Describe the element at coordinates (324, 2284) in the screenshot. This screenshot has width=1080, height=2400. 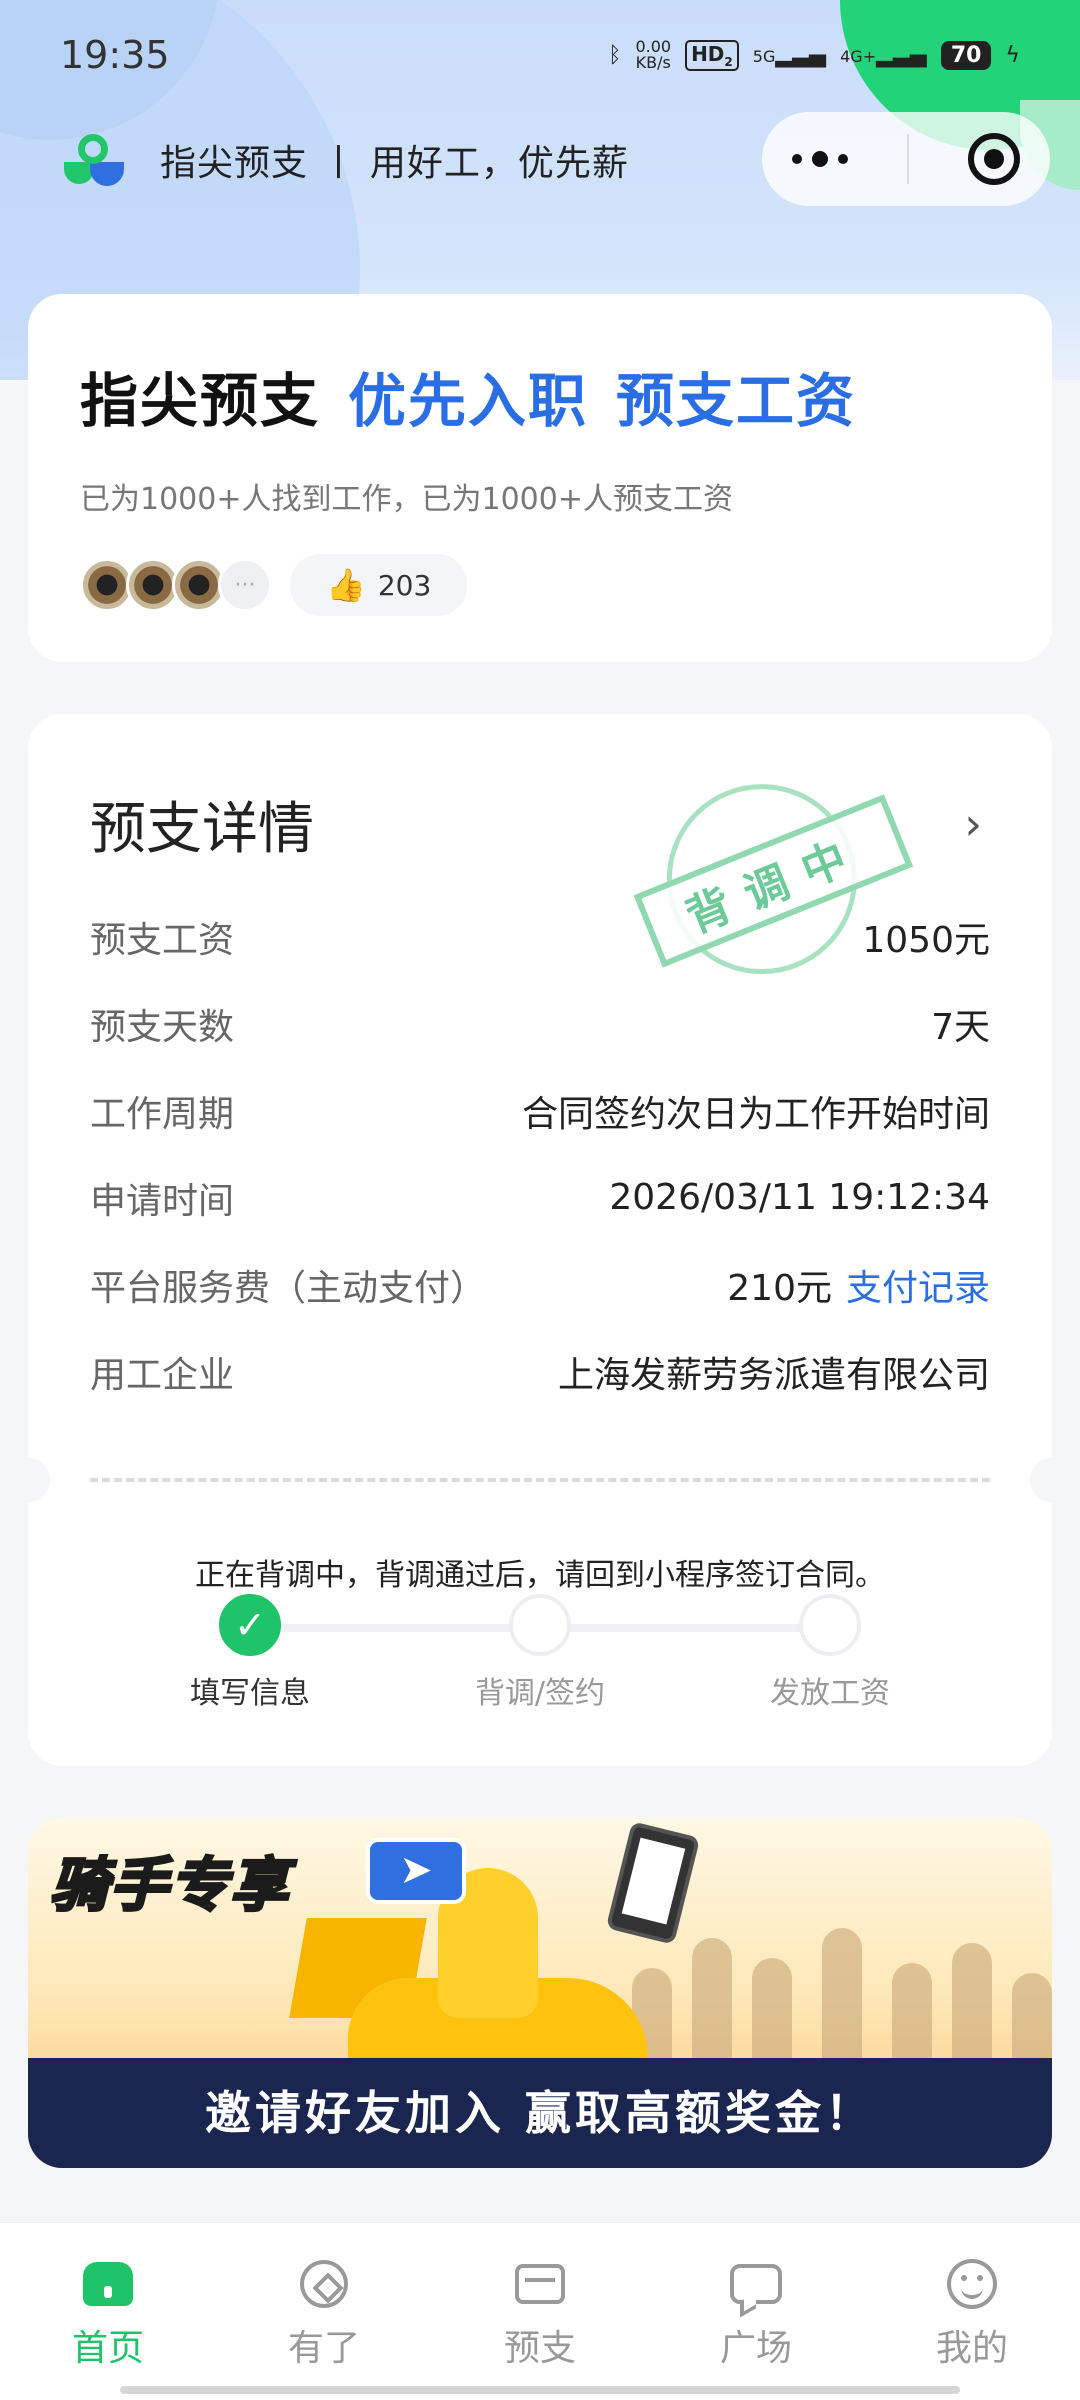
I see `compass-icon` at that location.